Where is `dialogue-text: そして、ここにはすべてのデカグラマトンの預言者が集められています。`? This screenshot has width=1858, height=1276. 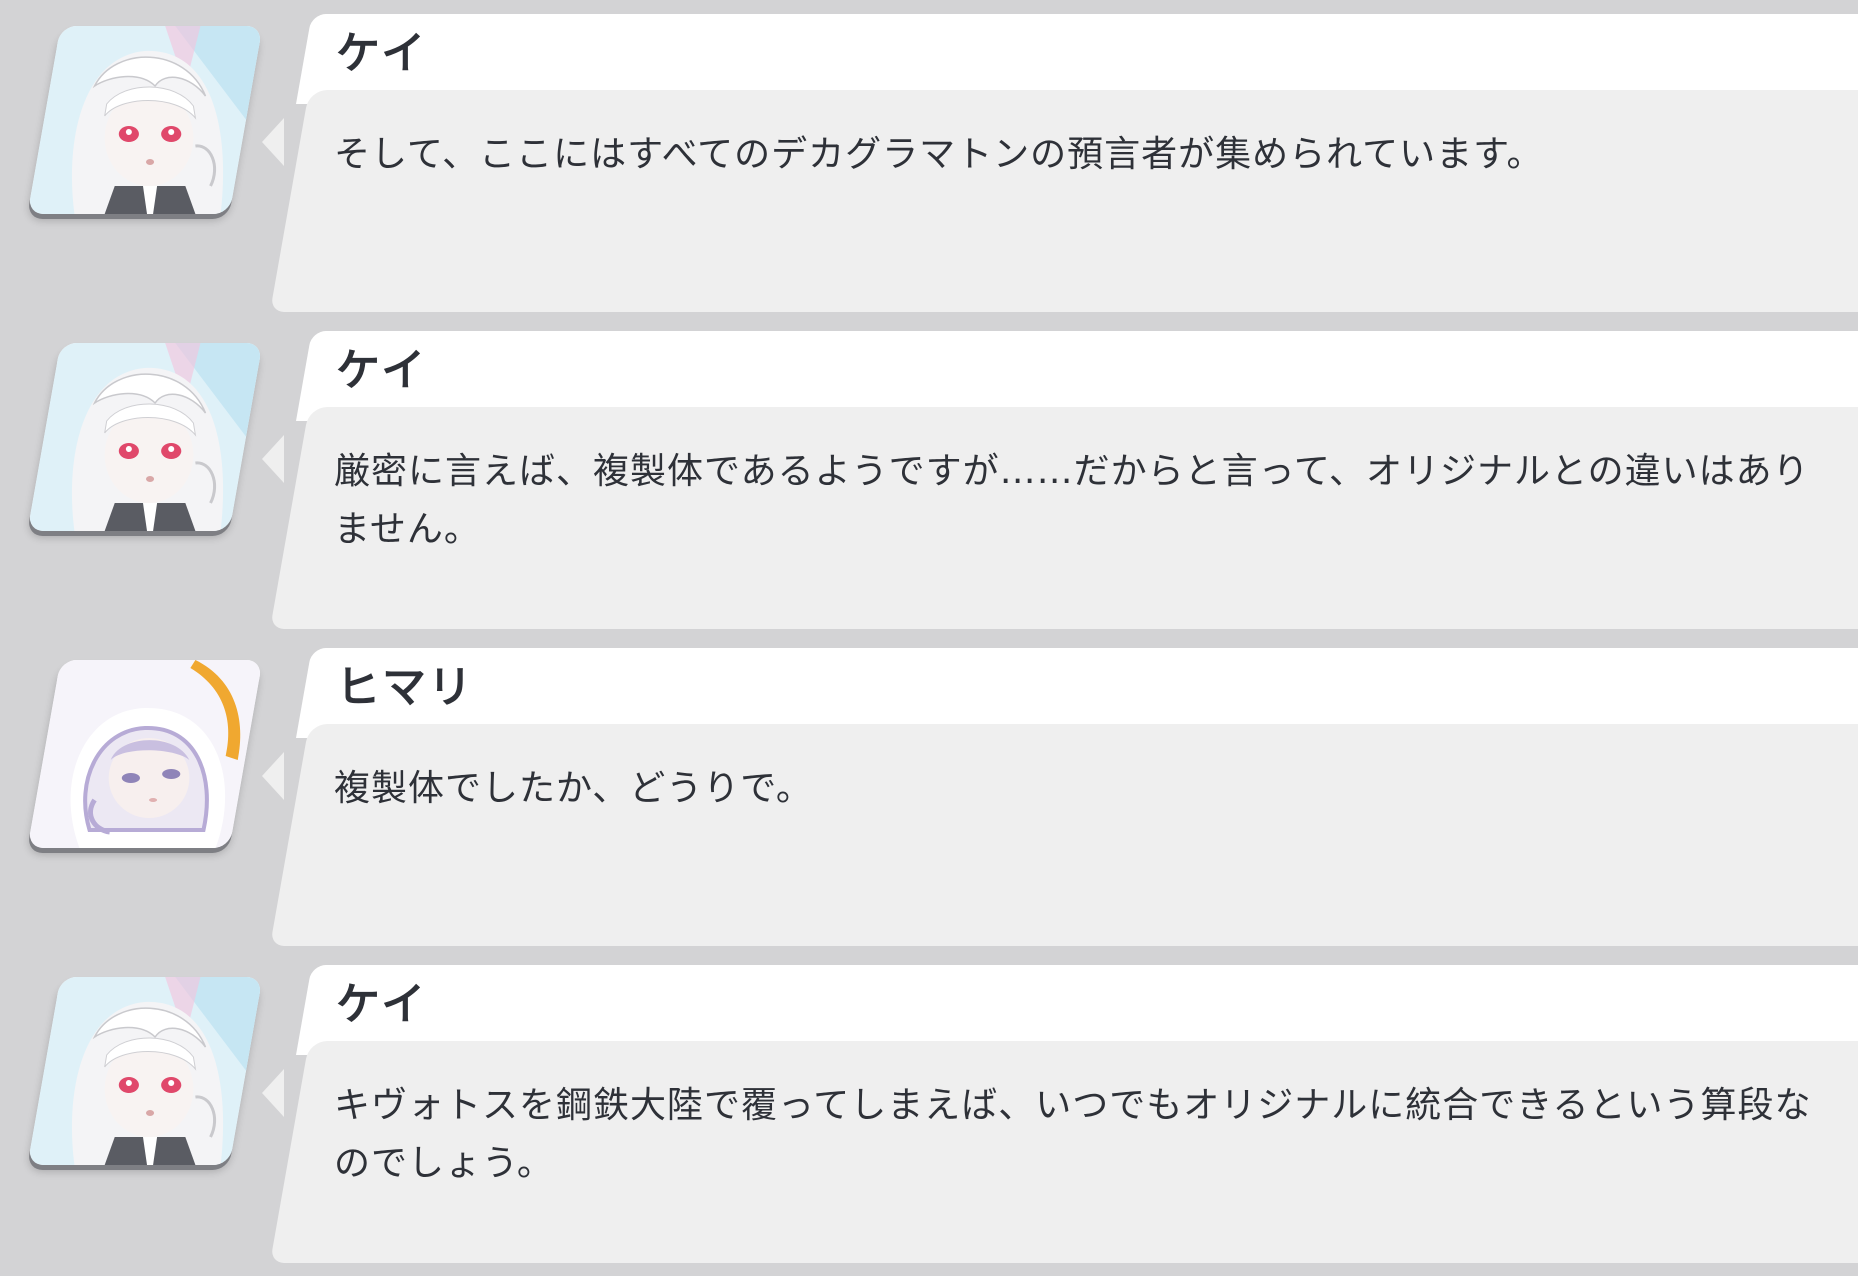
dialogue-text: そして、ここにはすべてのデカグラマトンの預言者が集められています。 is located at coordinates (939, 154).